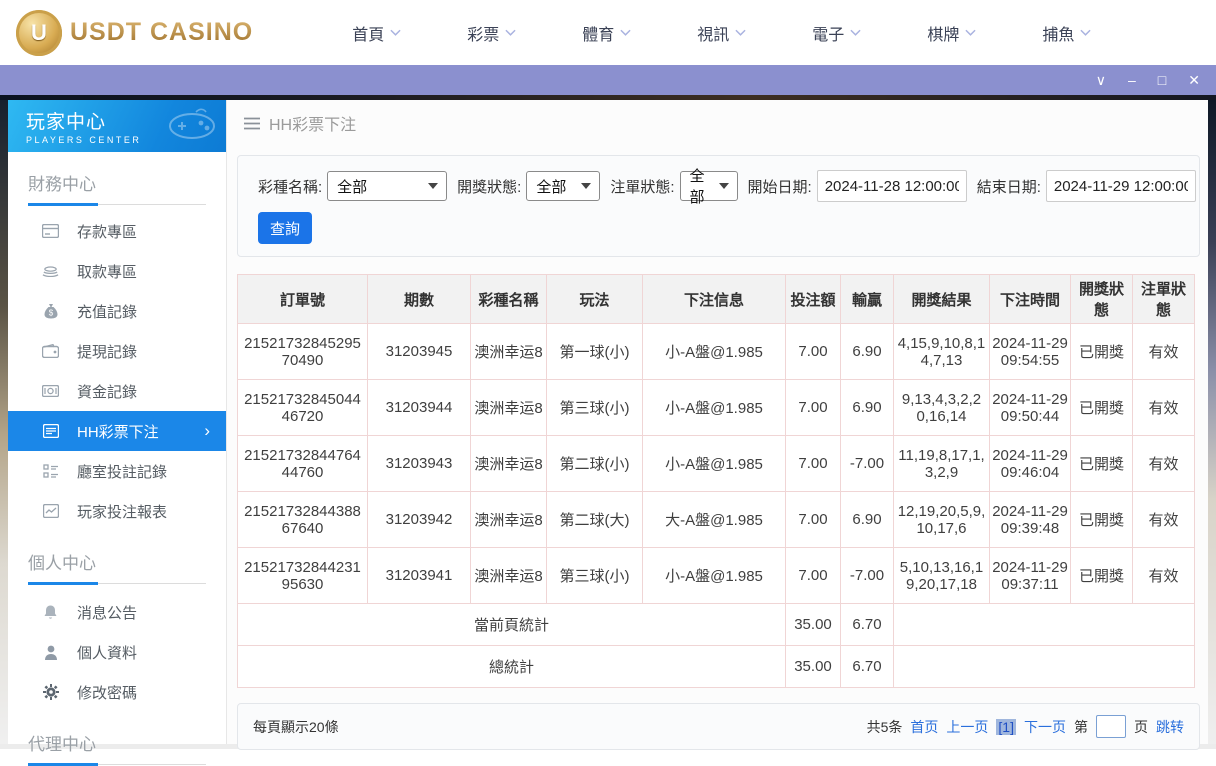 The height and width of the screenshot is (766, 1216). Describe the element at coordinates (290, 187) in the screenshot. I see `lottery-name-label: 彩種名稱:` at that location.